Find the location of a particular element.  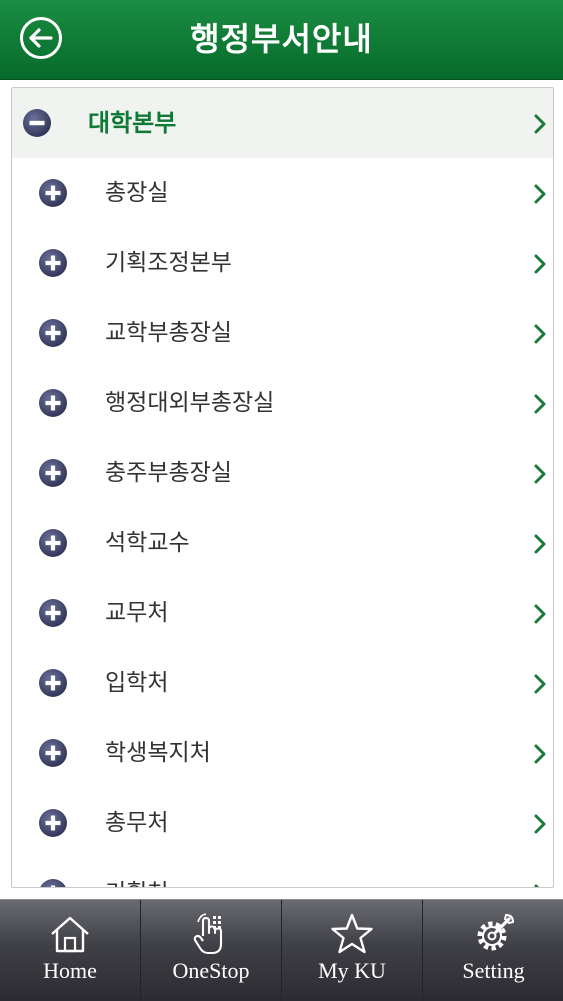

list-item-label: 기획처 is located at coordinates (136, 872).